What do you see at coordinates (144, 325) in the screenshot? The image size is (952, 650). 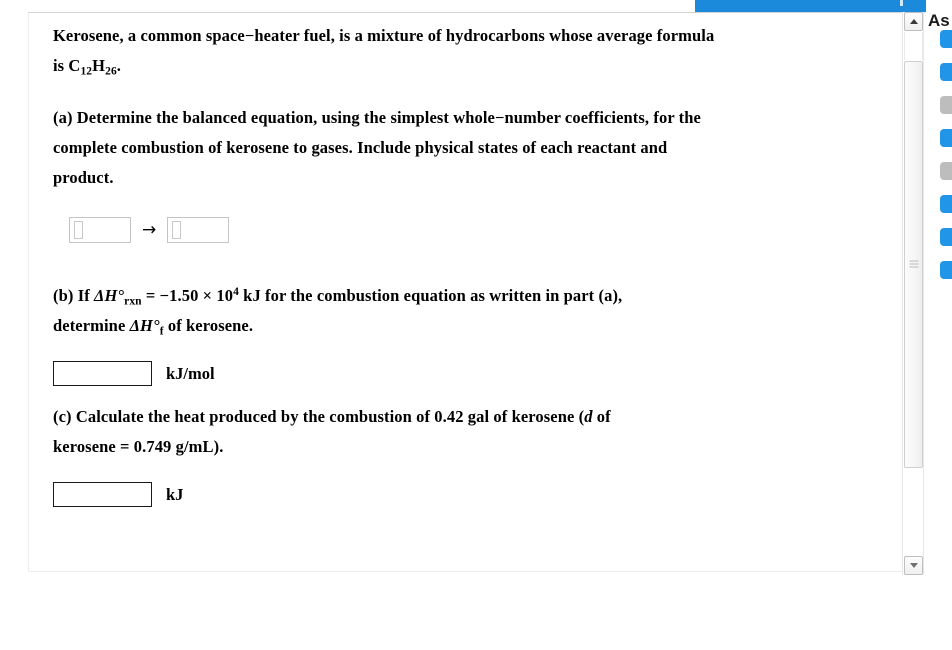 I see `part-b-symbol-delta-hf: ΔH°` at bounding box center [144, 325].